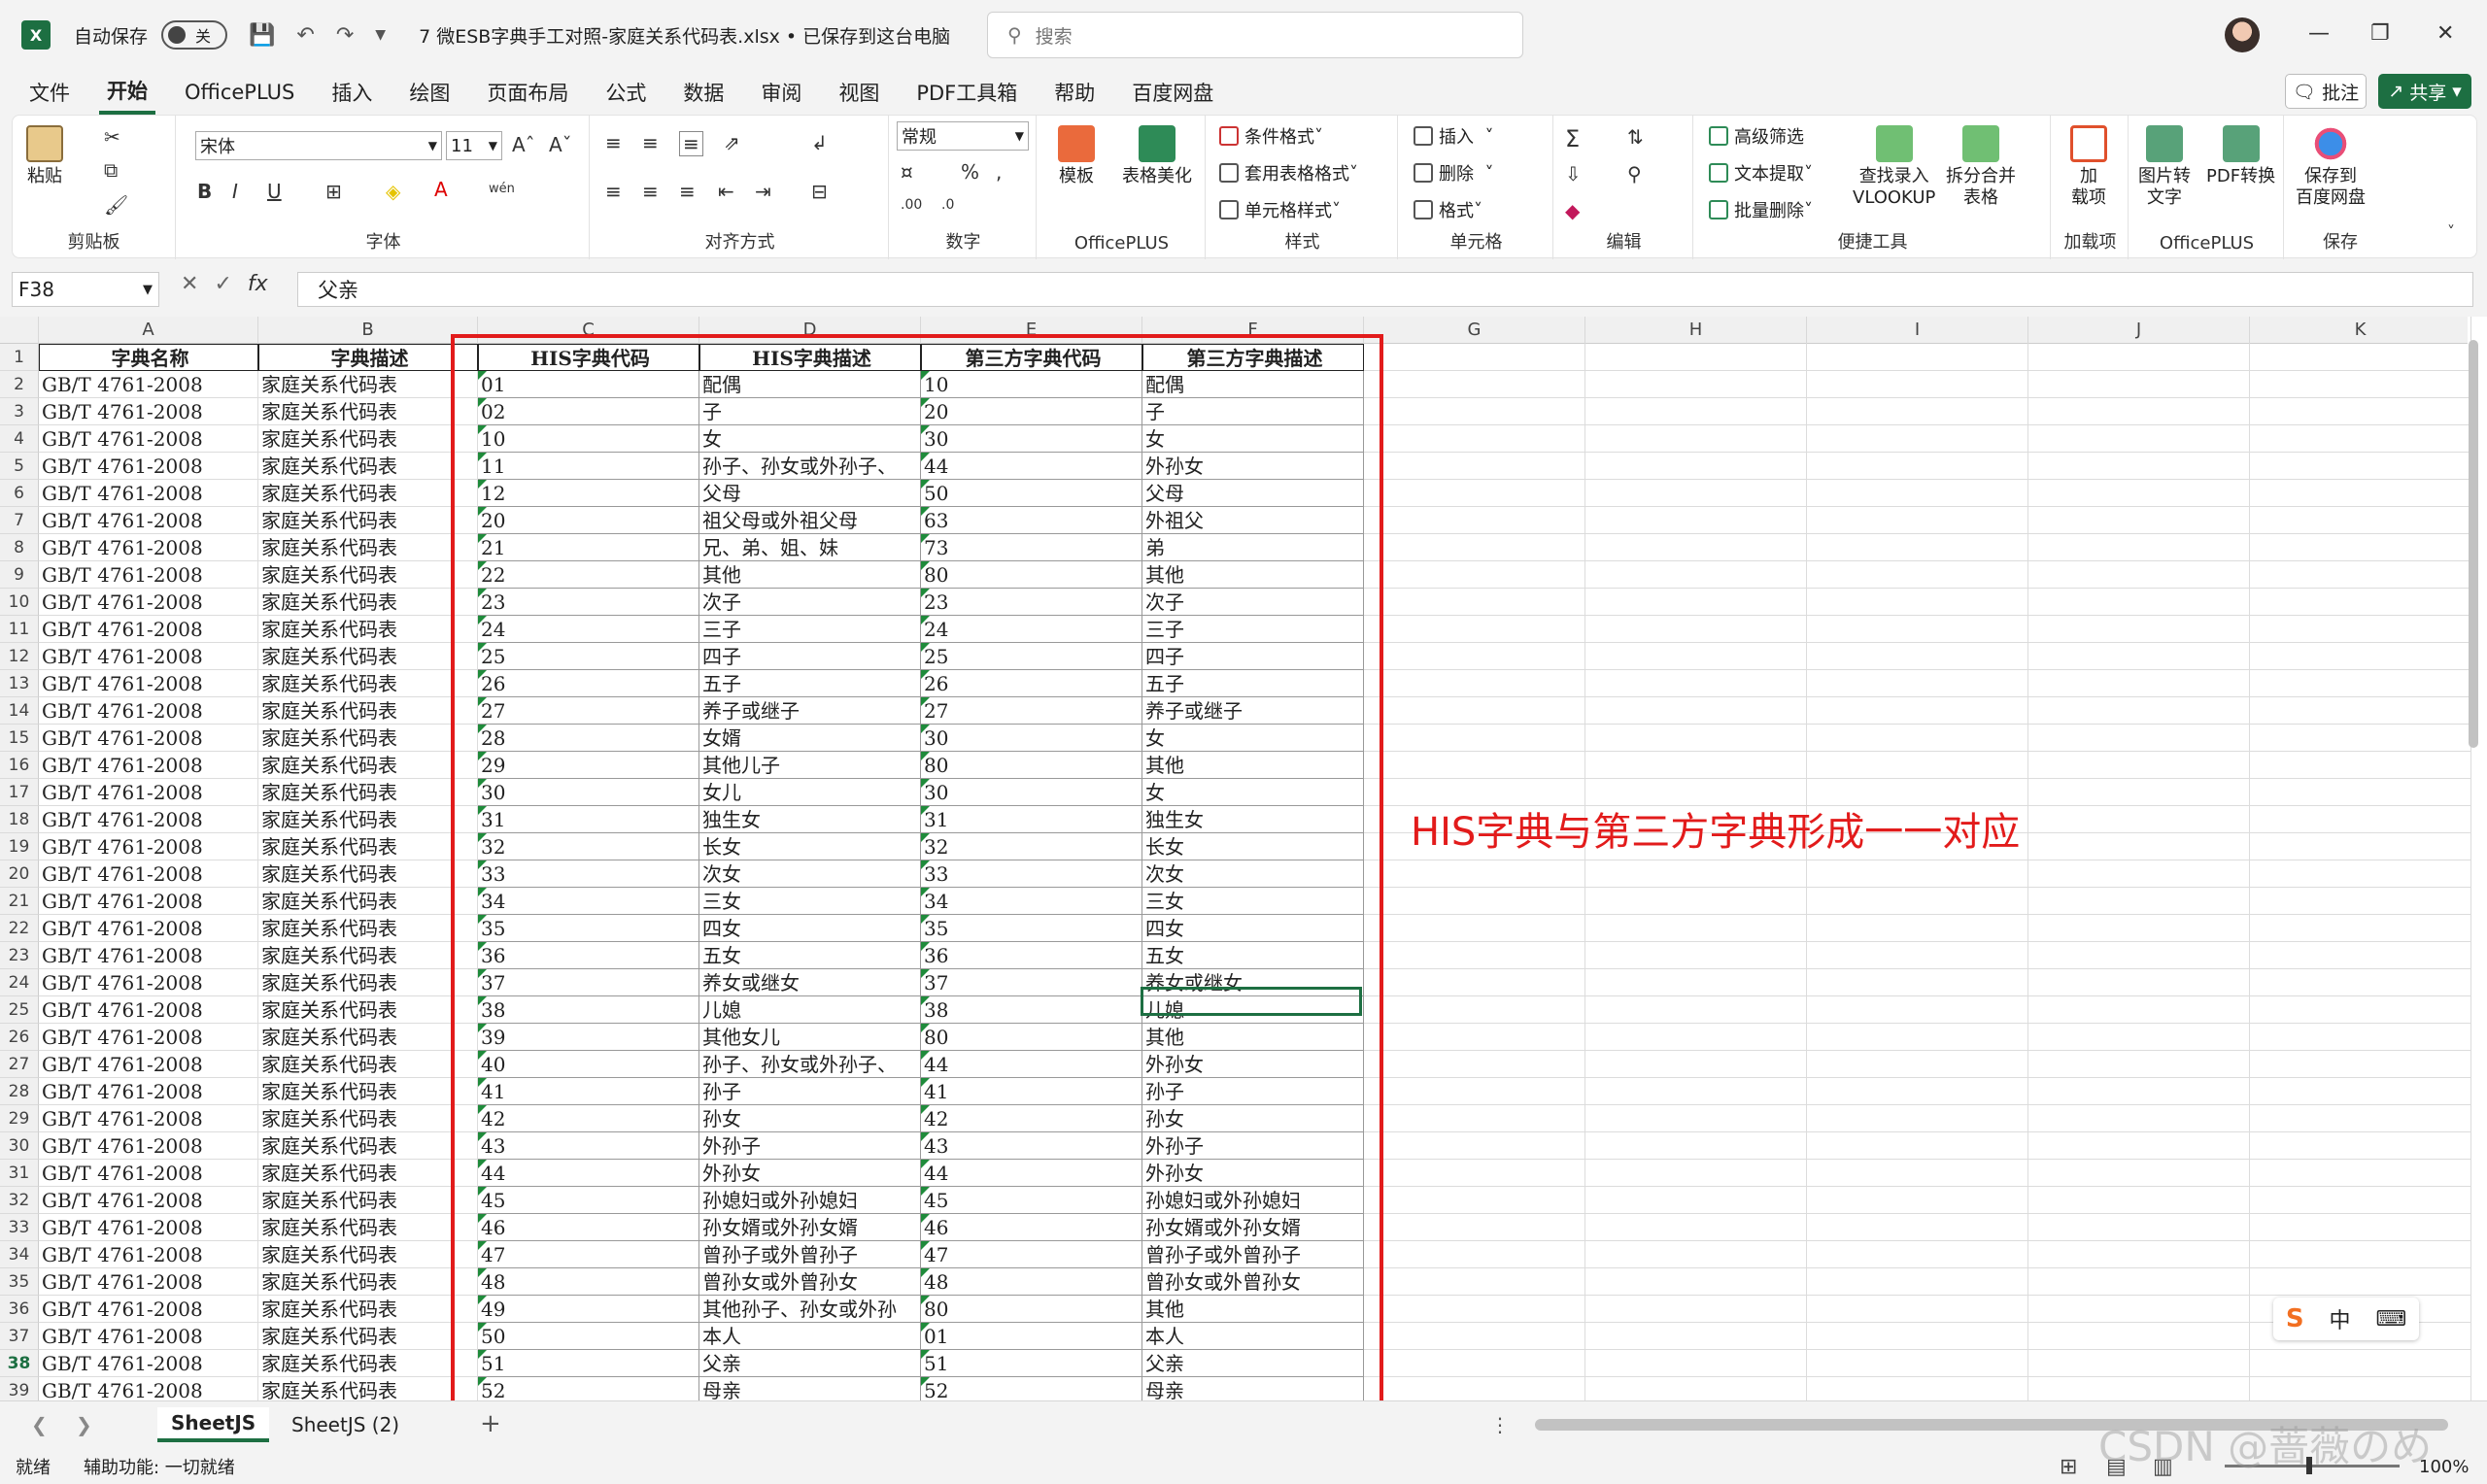 The image size is (2487, 1484). Describe the element at coordinates (44, 156) in the screenshot. I see `paste-button: 粘贴` at that location.